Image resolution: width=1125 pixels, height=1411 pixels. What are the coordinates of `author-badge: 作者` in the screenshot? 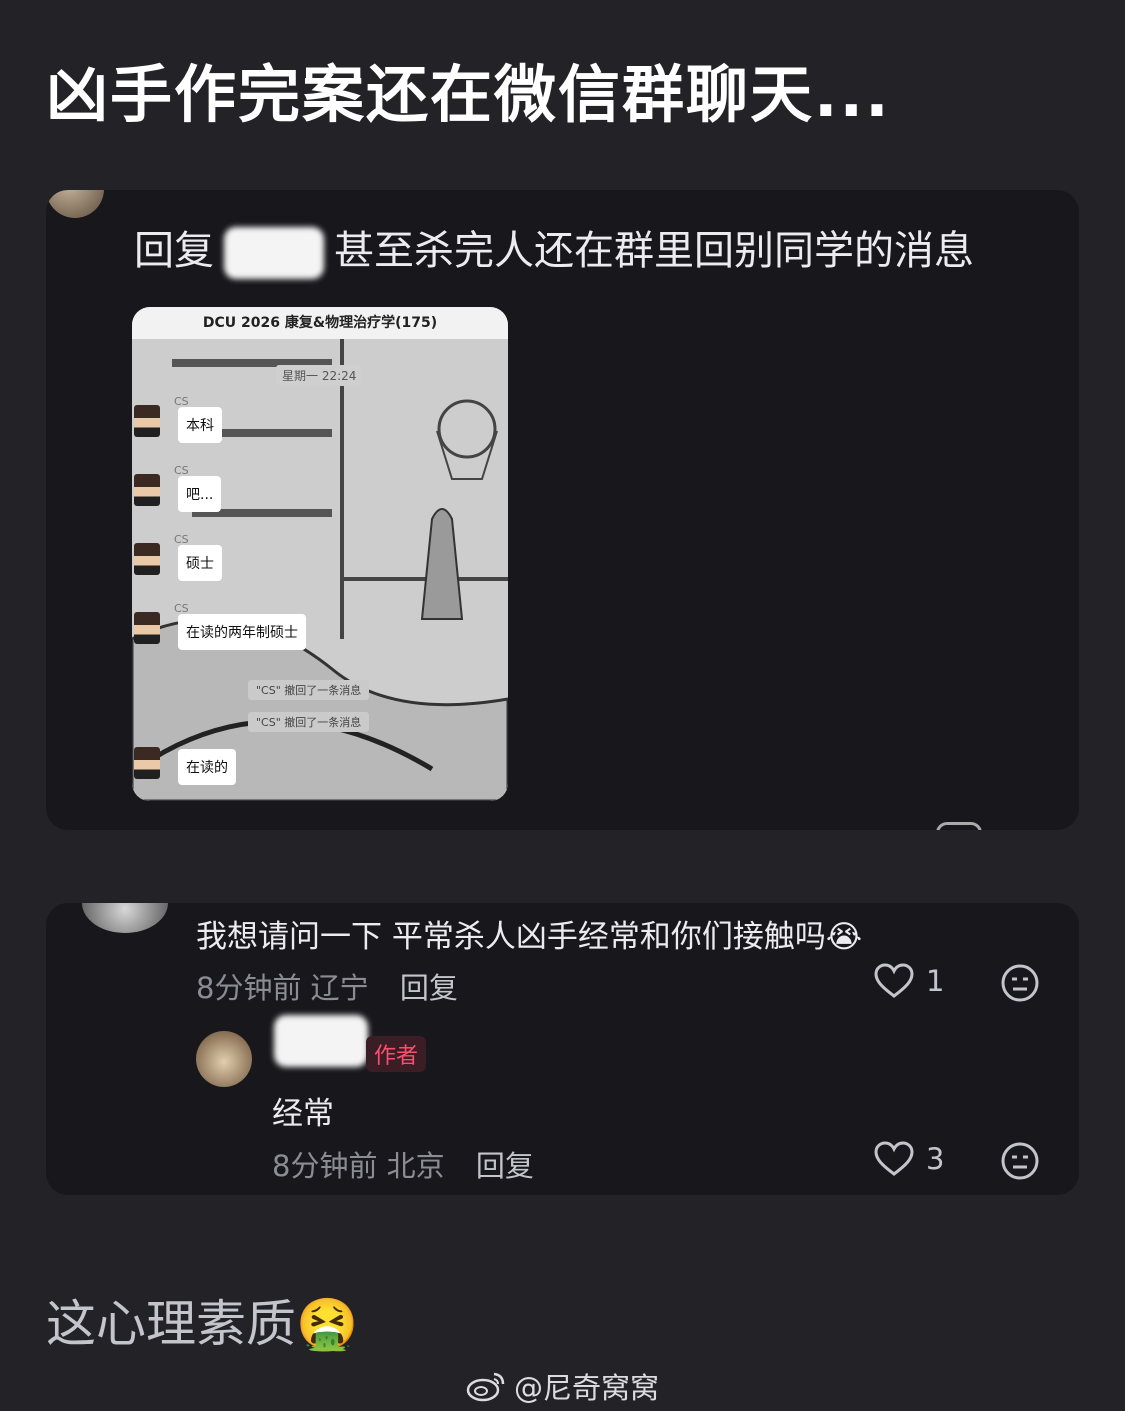 It's located at (396, 1054).